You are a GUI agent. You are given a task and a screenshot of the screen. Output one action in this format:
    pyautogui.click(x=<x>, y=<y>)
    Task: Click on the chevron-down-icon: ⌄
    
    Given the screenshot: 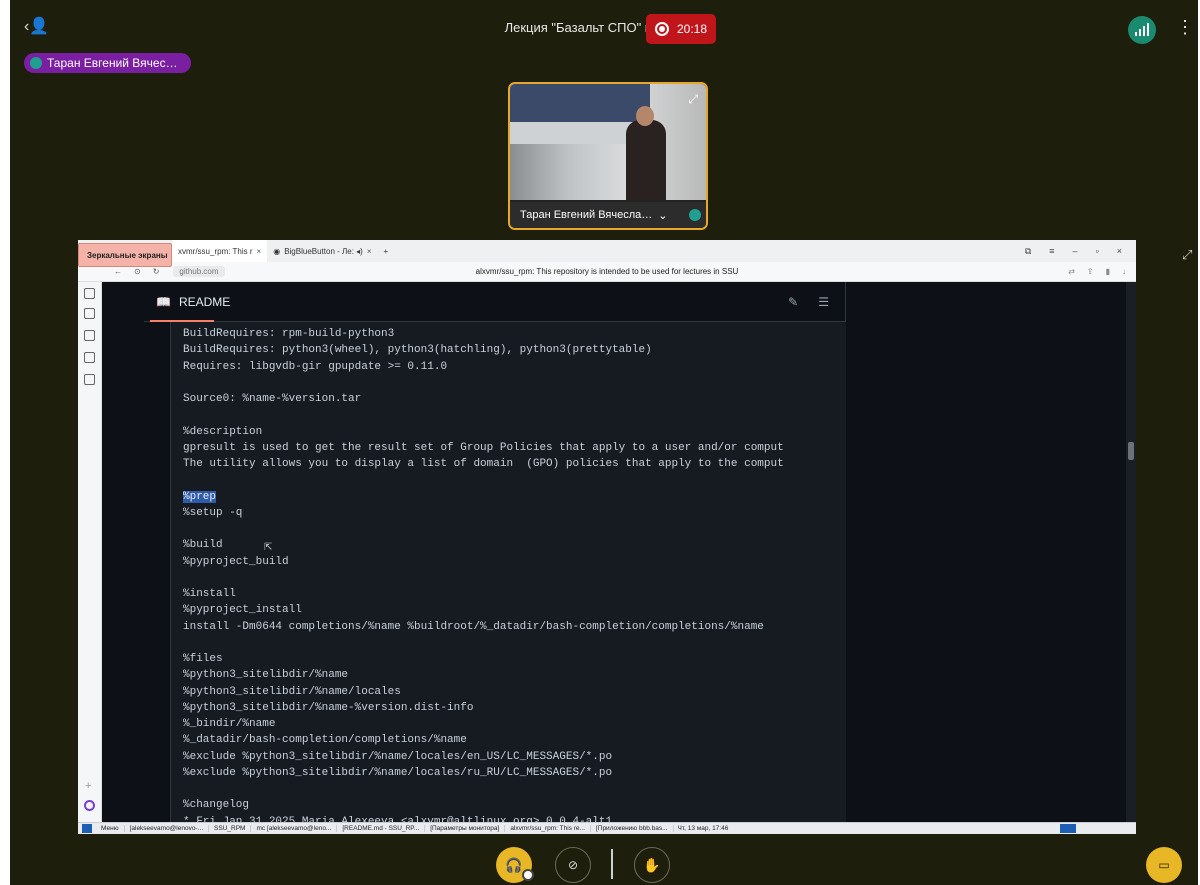 What is the action you would take?
    pyautogui.click(x=662, y=215)
    